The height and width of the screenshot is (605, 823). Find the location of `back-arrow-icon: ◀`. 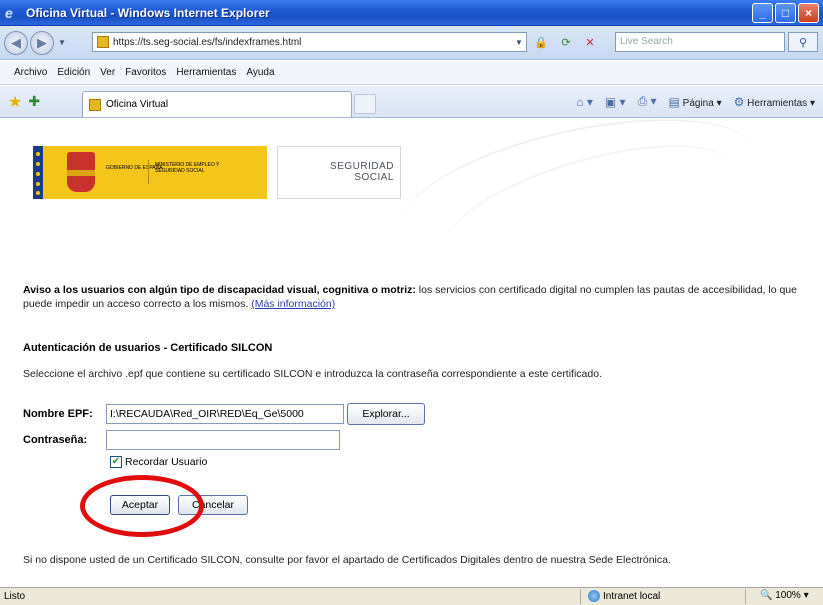

back-arrow-icon: ◀ is located at coordinates (16, 42).